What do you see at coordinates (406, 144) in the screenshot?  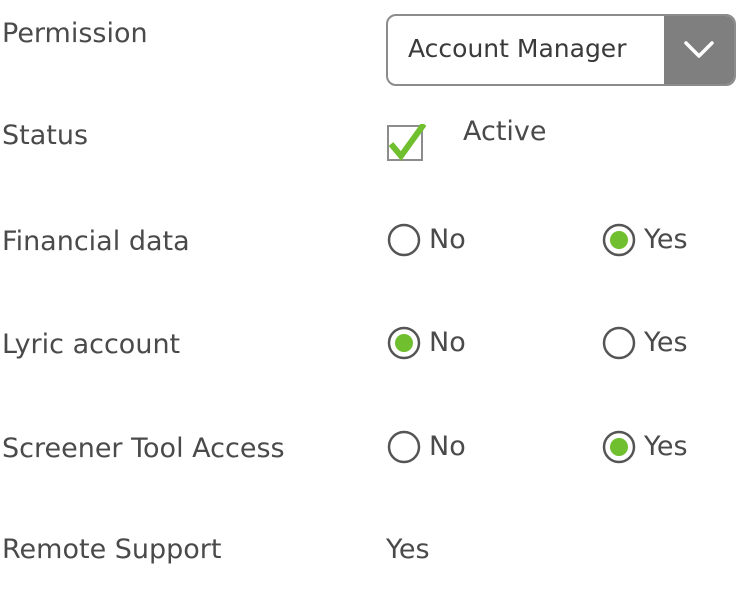 I see `status-checkbox` at bounding box center [406, 144].